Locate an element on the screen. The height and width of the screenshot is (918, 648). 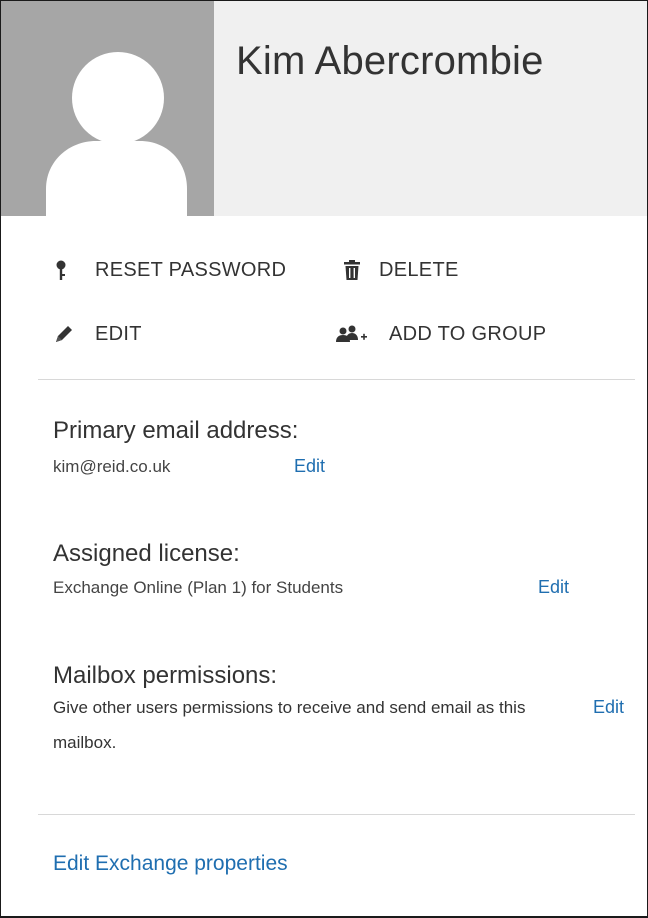
edit-license-link: Edit is located at coordinates (553, 587).